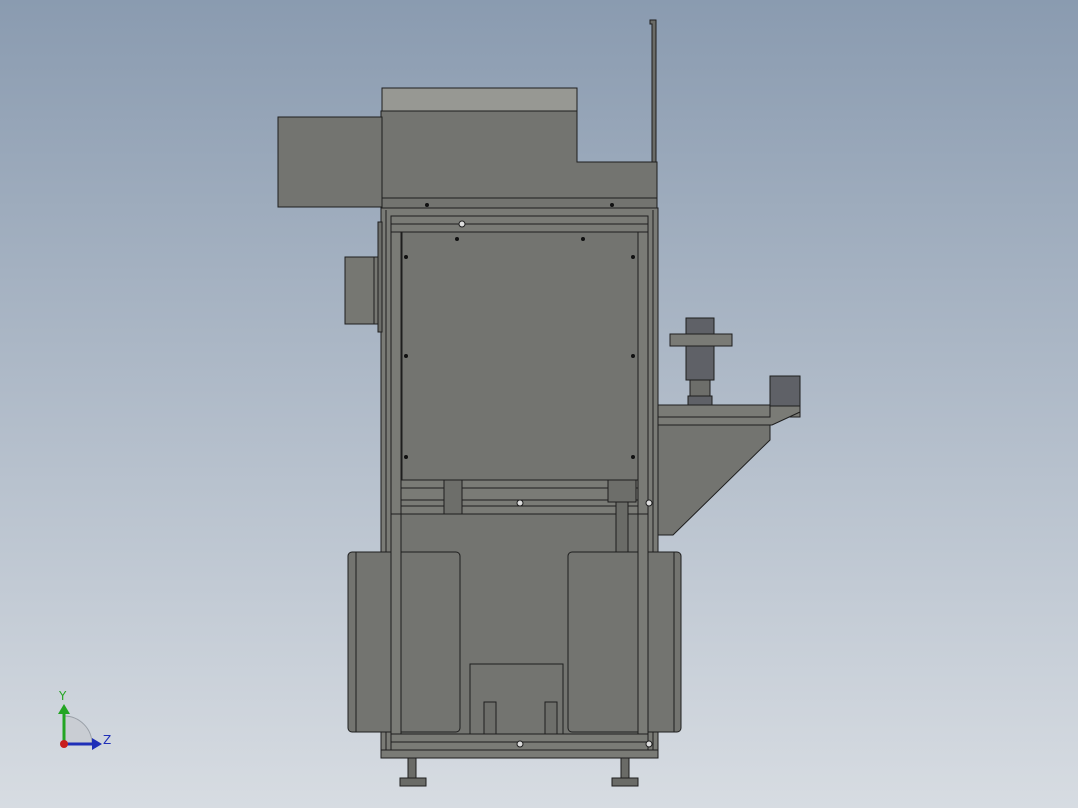  What do you see at coordinates (519, 754) in the screenshot?
I see `base-plate` at bounding box center [519, 754].